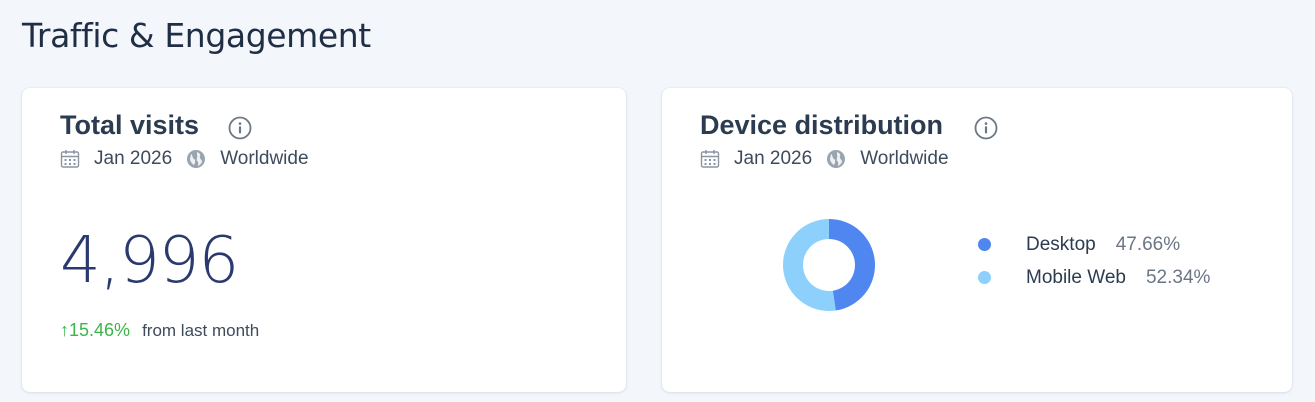  Describe the element at coordinates (100, 330) in the screenshot. I see `change-percent: 15.46%` at that location.